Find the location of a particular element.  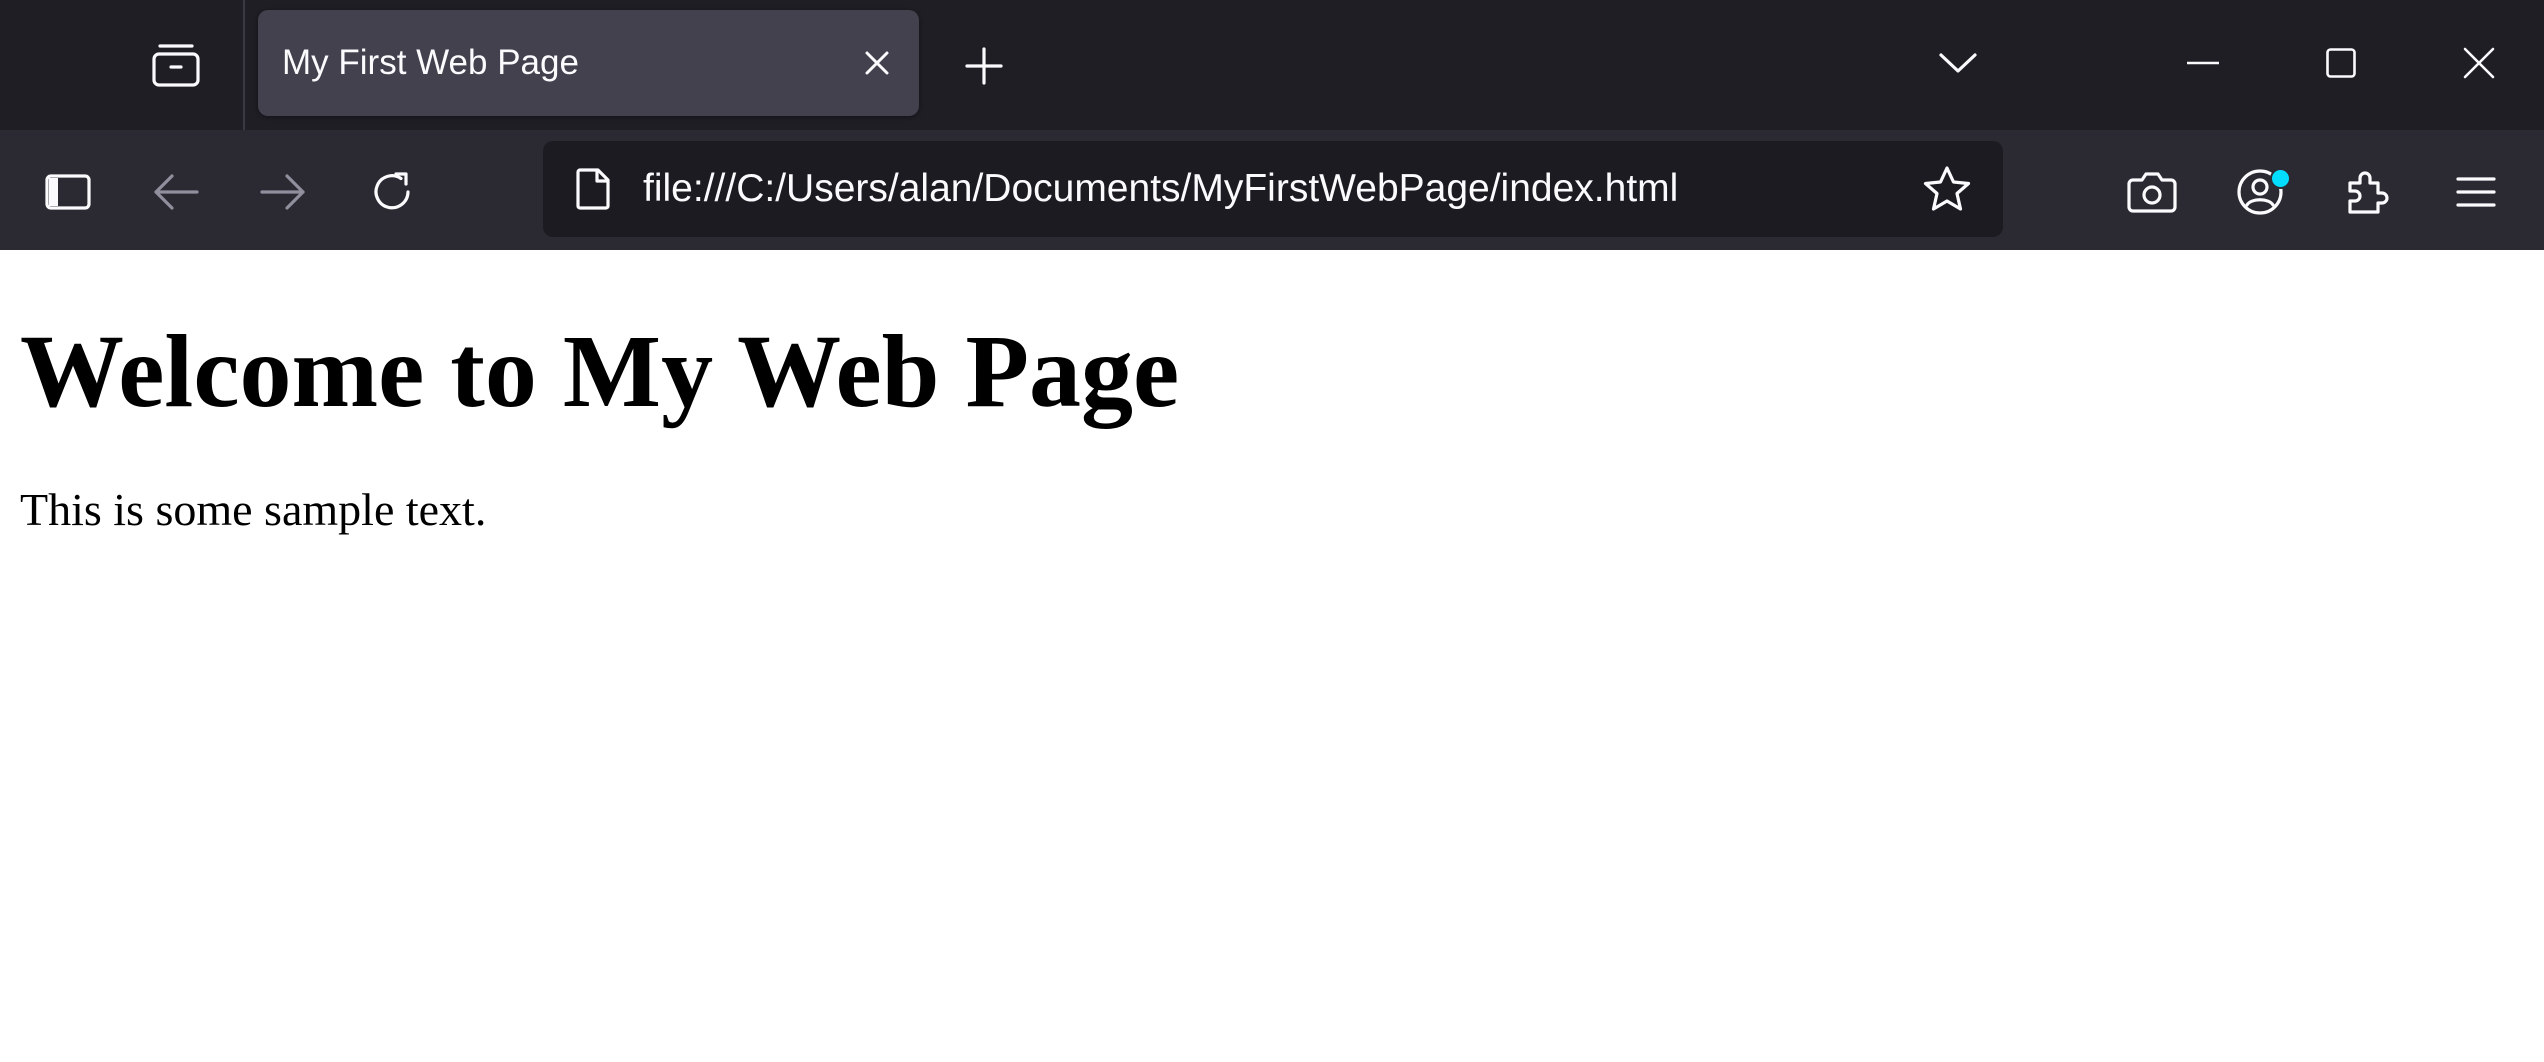

bookmark-button is located at coordinates (1947, 189).